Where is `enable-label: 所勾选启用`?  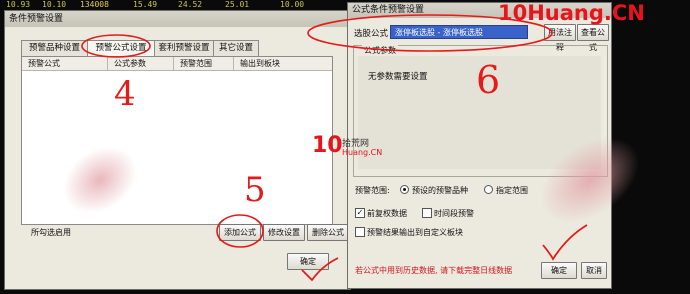 enable-label: 所勾选启用 is located at coordinates (51, 232).